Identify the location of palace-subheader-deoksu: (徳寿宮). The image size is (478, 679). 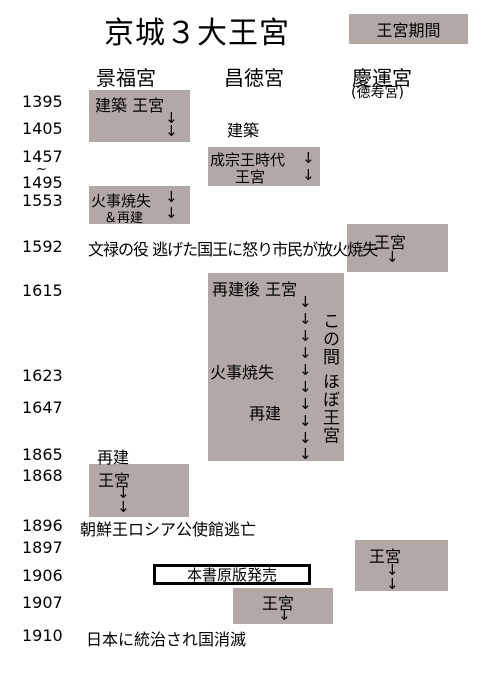
(377, 93).